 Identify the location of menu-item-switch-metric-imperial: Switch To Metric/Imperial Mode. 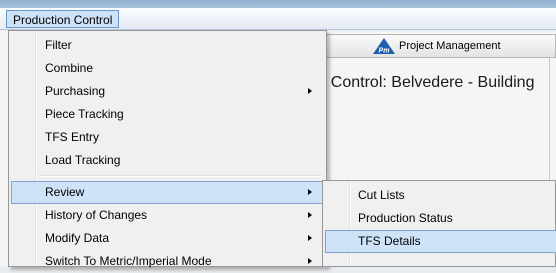
(167, 261).